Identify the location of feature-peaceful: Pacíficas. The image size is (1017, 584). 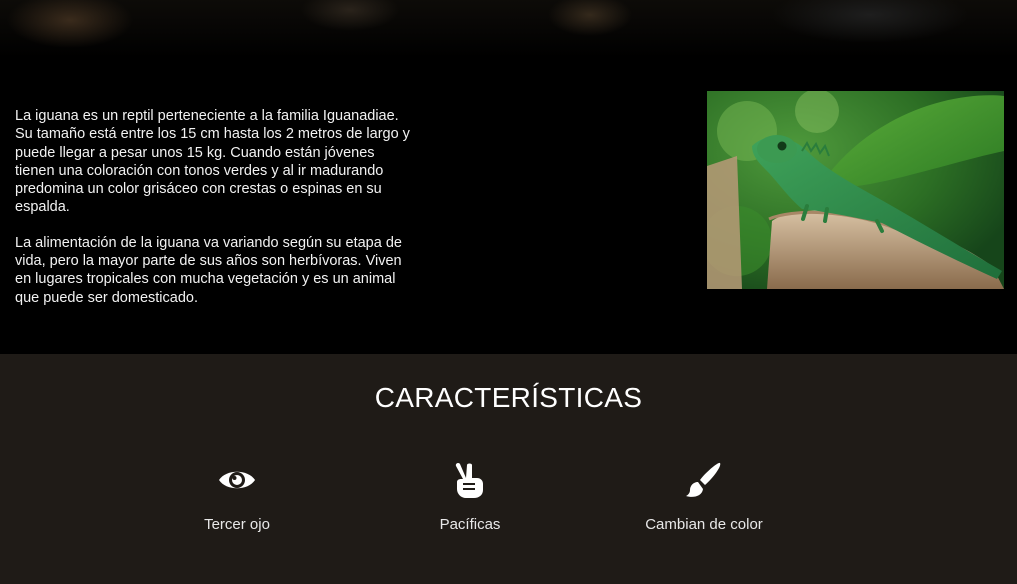
(470, 496).